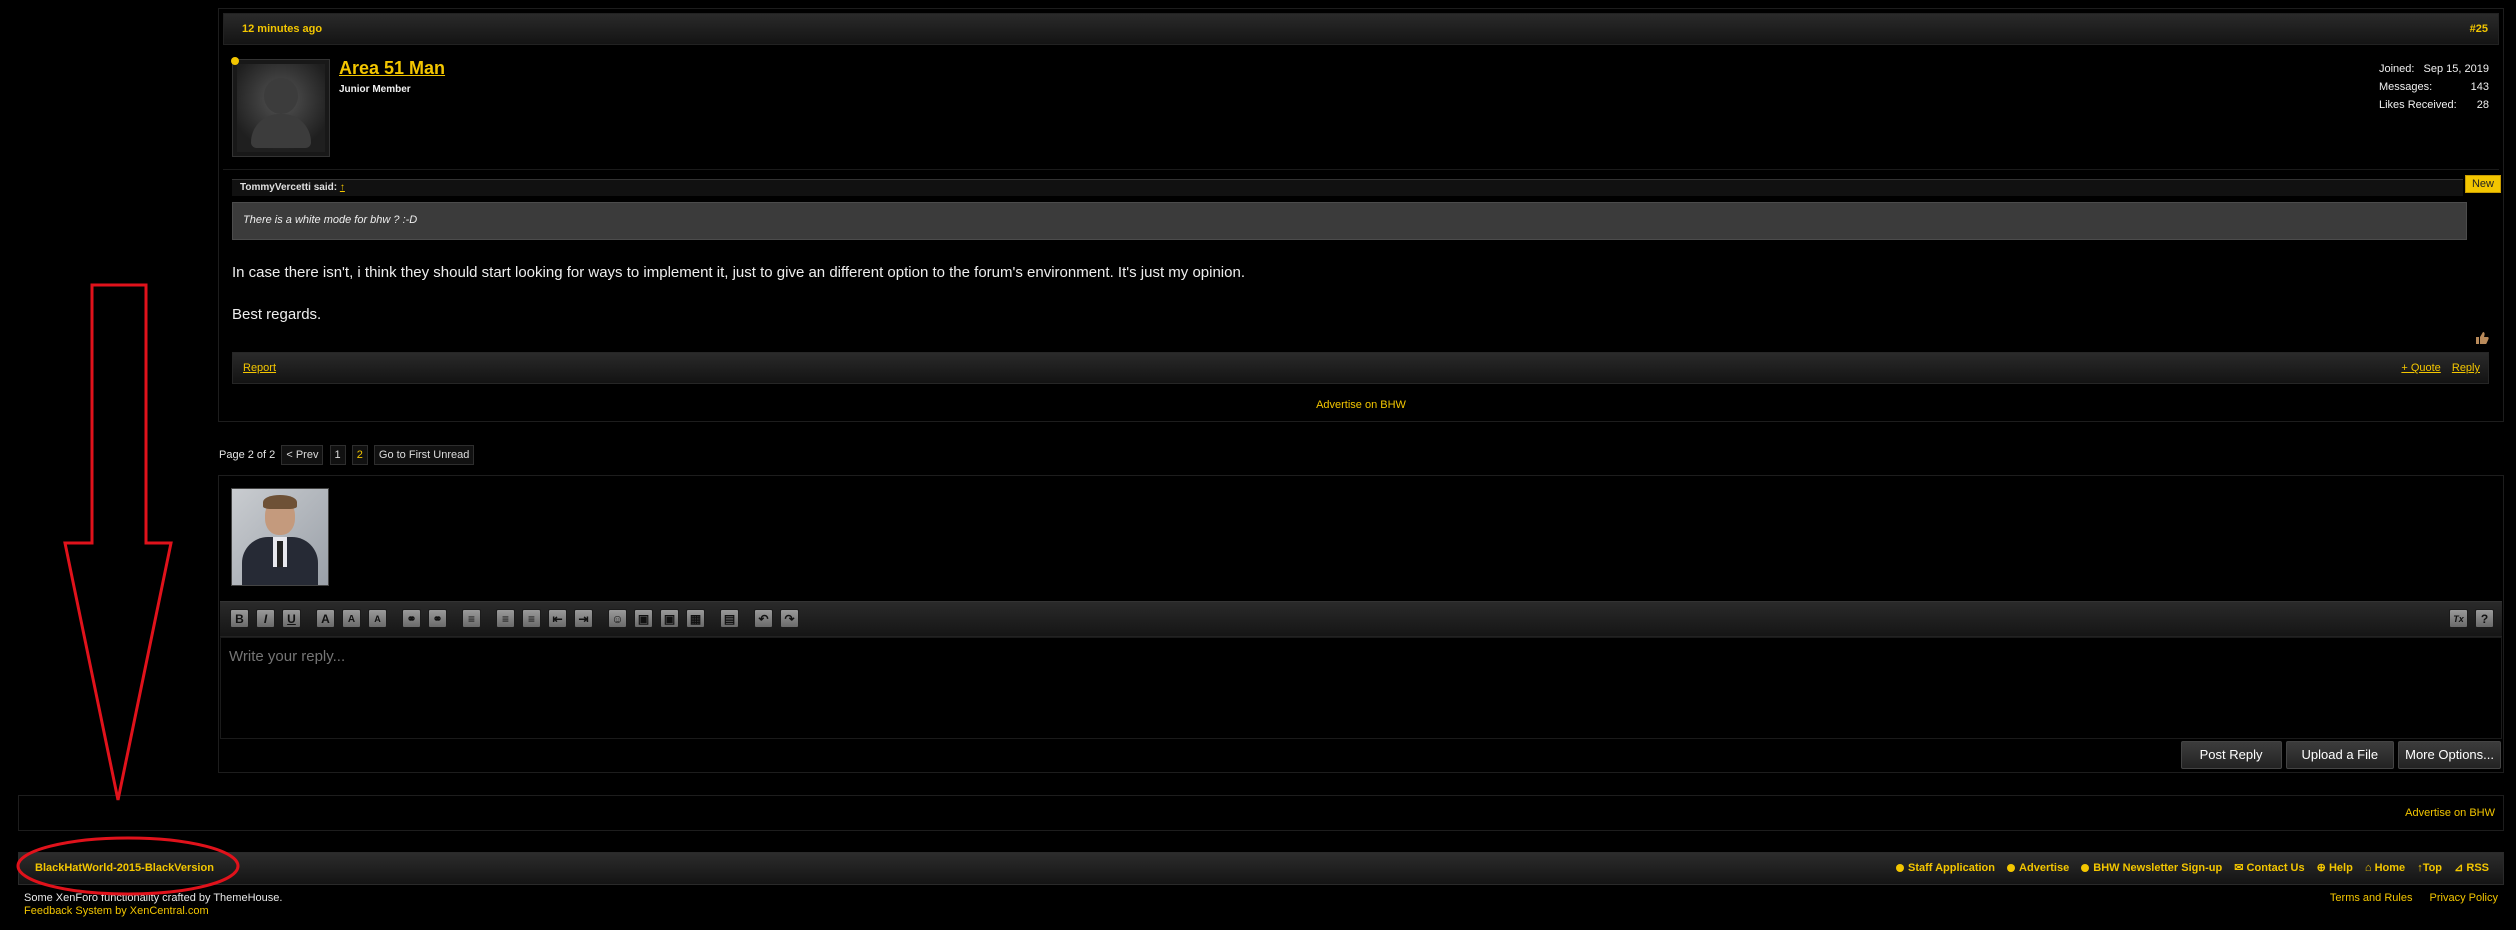  I want to click on bold-icon: B, so click(239, 618).